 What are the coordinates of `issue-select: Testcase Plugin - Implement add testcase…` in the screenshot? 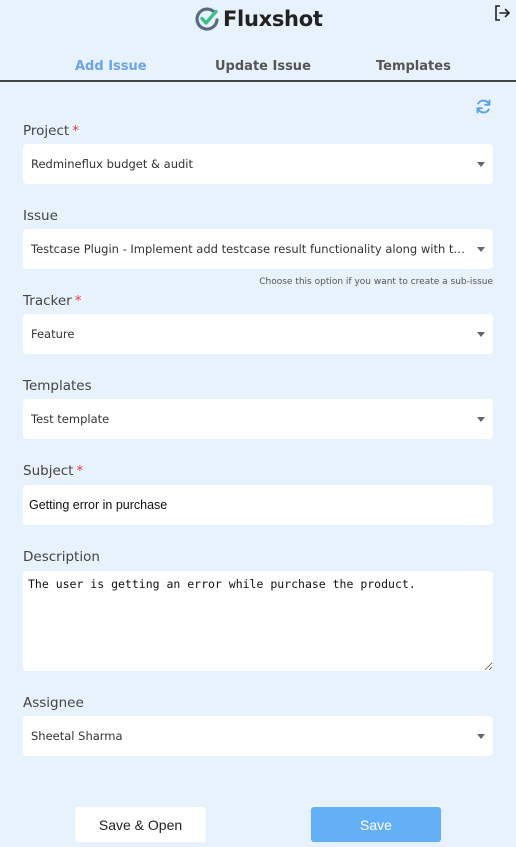 It's located at (258, 249).